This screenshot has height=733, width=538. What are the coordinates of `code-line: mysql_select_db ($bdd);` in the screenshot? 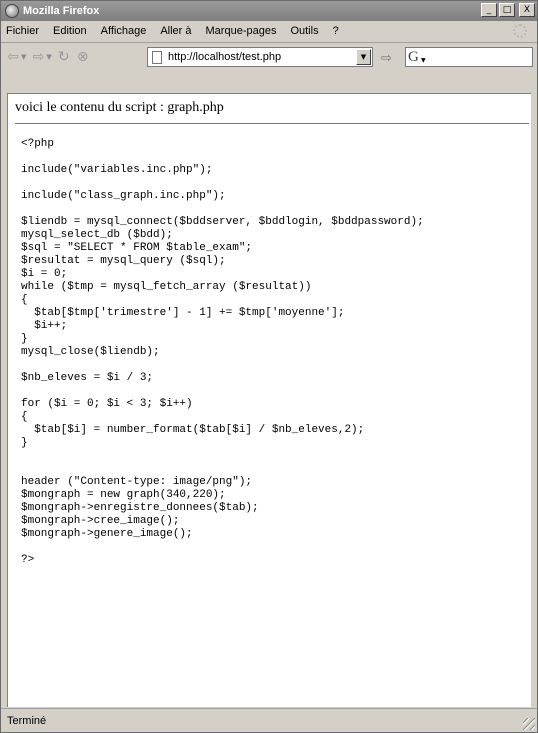 It's located at (97, 235).